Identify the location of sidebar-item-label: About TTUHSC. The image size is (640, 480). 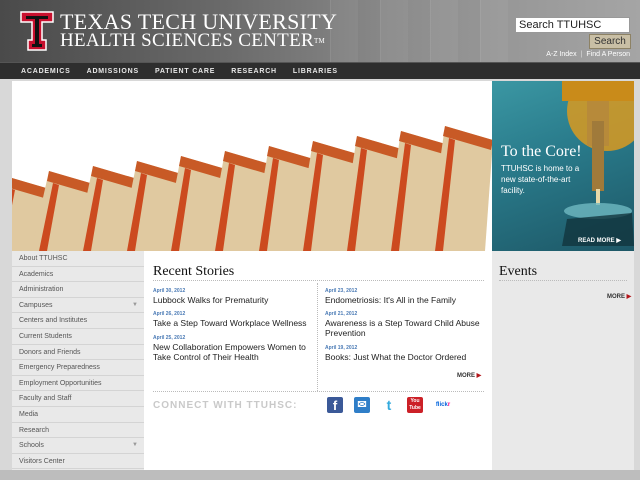
(43, 258).